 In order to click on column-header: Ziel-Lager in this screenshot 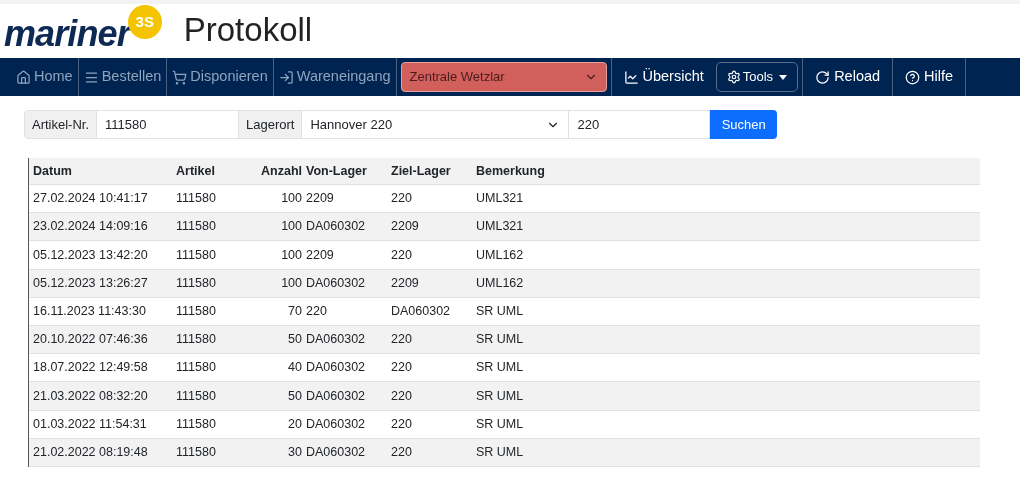, I will do `click(421, 171)`.